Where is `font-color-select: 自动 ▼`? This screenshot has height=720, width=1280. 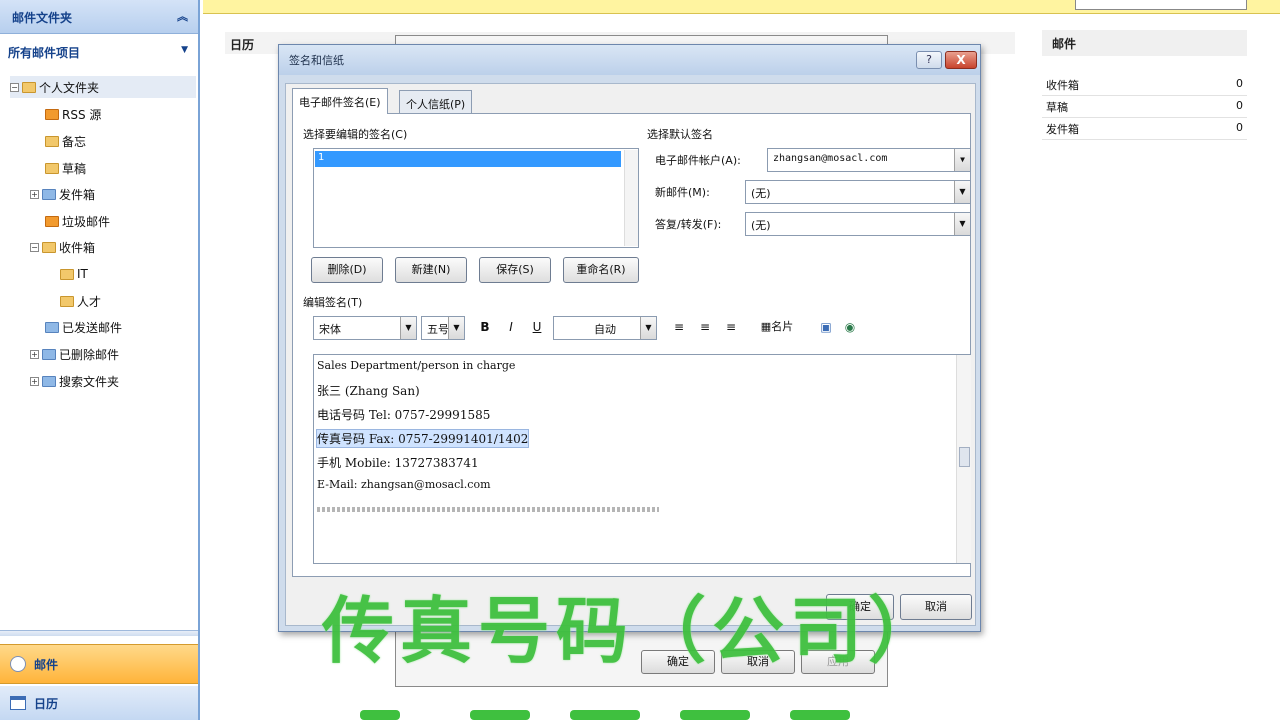
font-color-select: 自动 ▼ is located at coordinates (605, 328).